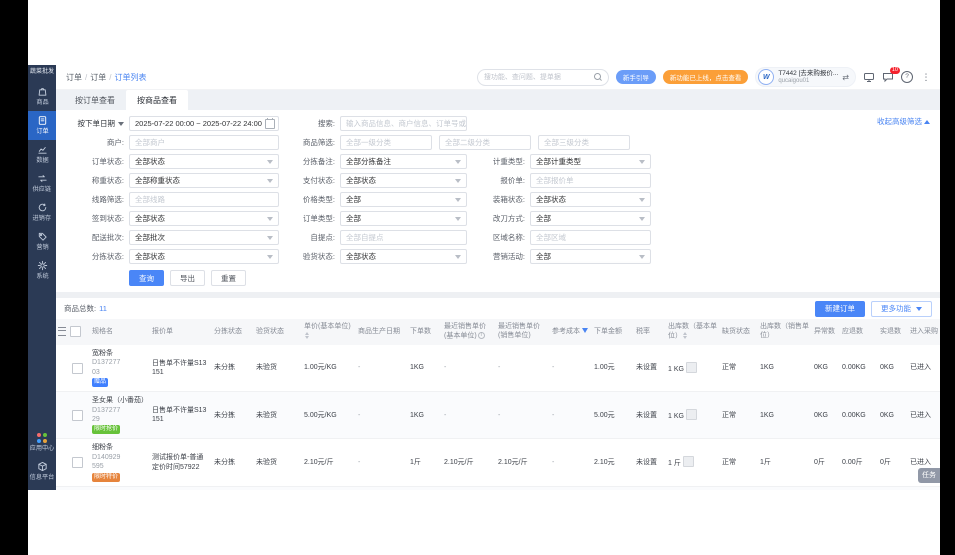  Describe the element at coordinates (181, 368) in the screenshot. I see `cell-quote: 日售单不许量S13151` at that location.